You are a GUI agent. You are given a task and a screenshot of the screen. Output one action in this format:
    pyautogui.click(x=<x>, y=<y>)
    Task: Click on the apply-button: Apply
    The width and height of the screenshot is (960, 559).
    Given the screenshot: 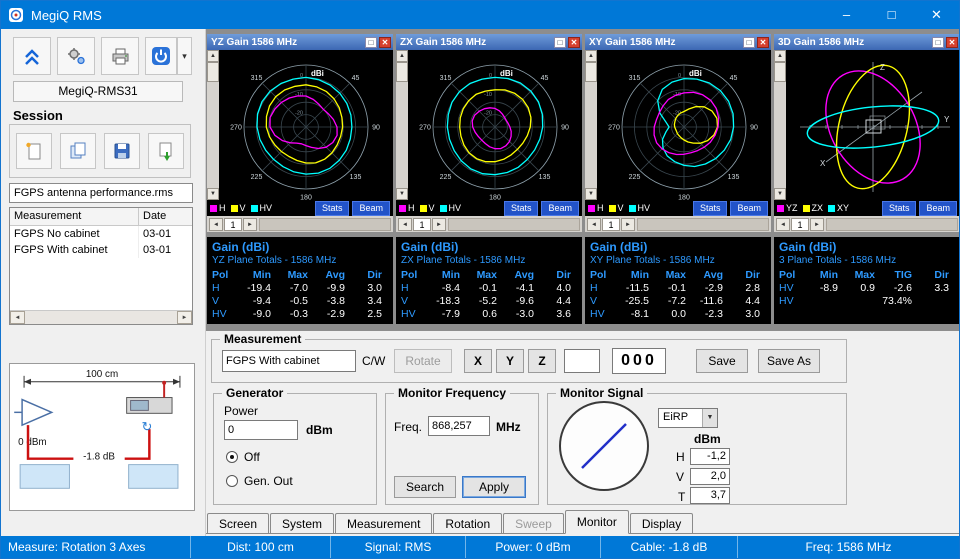 What is the action you would take?
    pyautogui.click(x=494, y=487)
    